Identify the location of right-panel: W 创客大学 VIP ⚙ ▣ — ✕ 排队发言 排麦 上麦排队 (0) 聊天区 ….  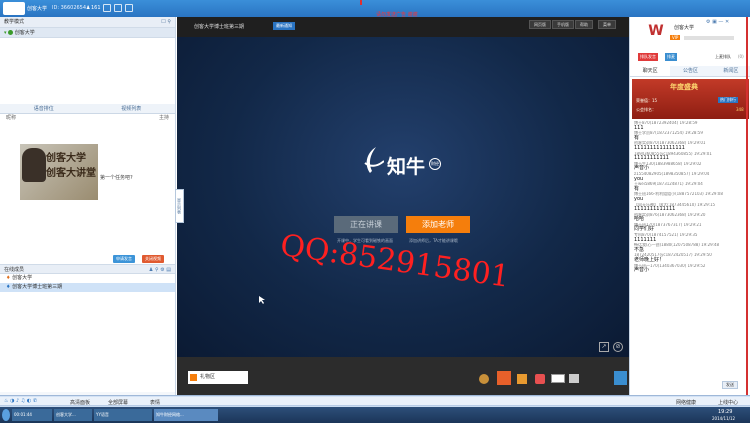
(689, 206).